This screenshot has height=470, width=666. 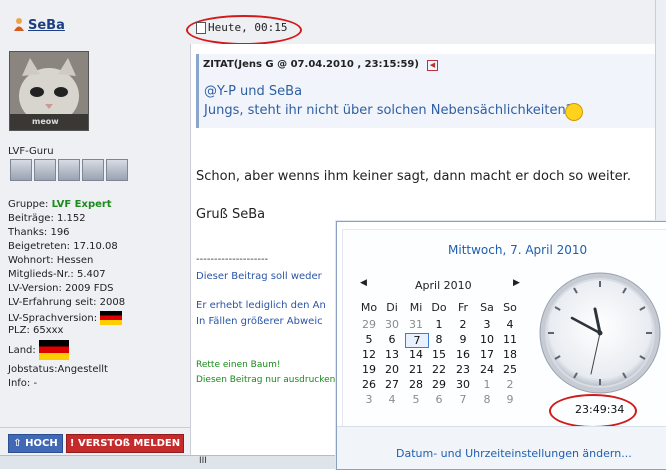 What do you see at coordinates (510, 307) in the screenshot?
I see `calendar-weekday: So` at bounding box center [510, 307].